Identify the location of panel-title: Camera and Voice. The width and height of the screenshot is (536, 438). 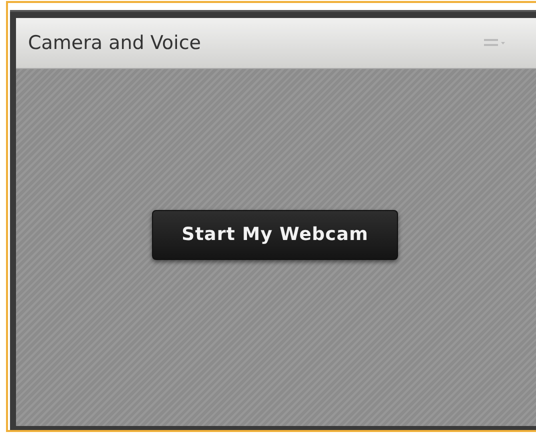
(114, 43).